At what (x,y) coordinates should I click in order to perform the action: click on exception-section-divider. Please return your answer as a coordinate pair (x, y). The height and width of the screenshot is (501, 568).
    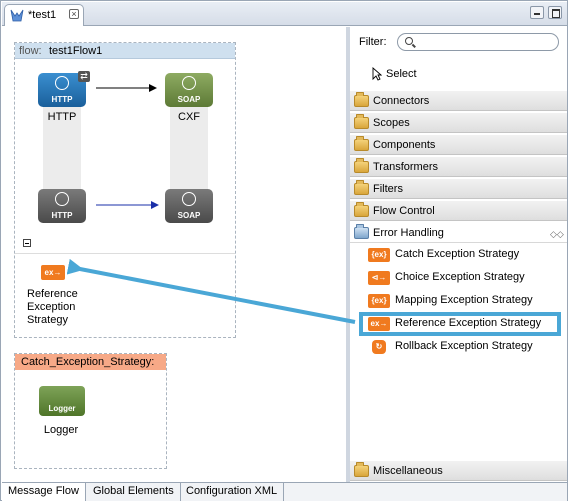
    Looking at the image, I should click on (125, 253).